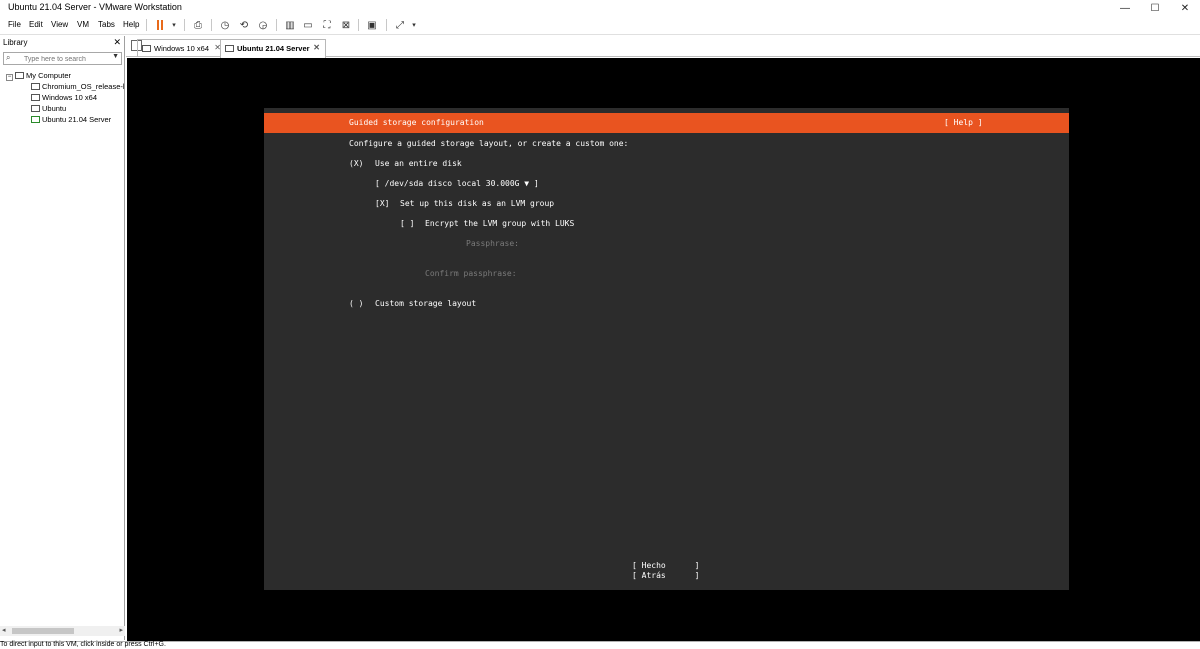 Image resolution: width=1200 pixels, height=649 pixels. Describe the element at coordinates (418, 163) in the screenshot. I see `use-entire-disk-label: Use an entire disk` at that location.